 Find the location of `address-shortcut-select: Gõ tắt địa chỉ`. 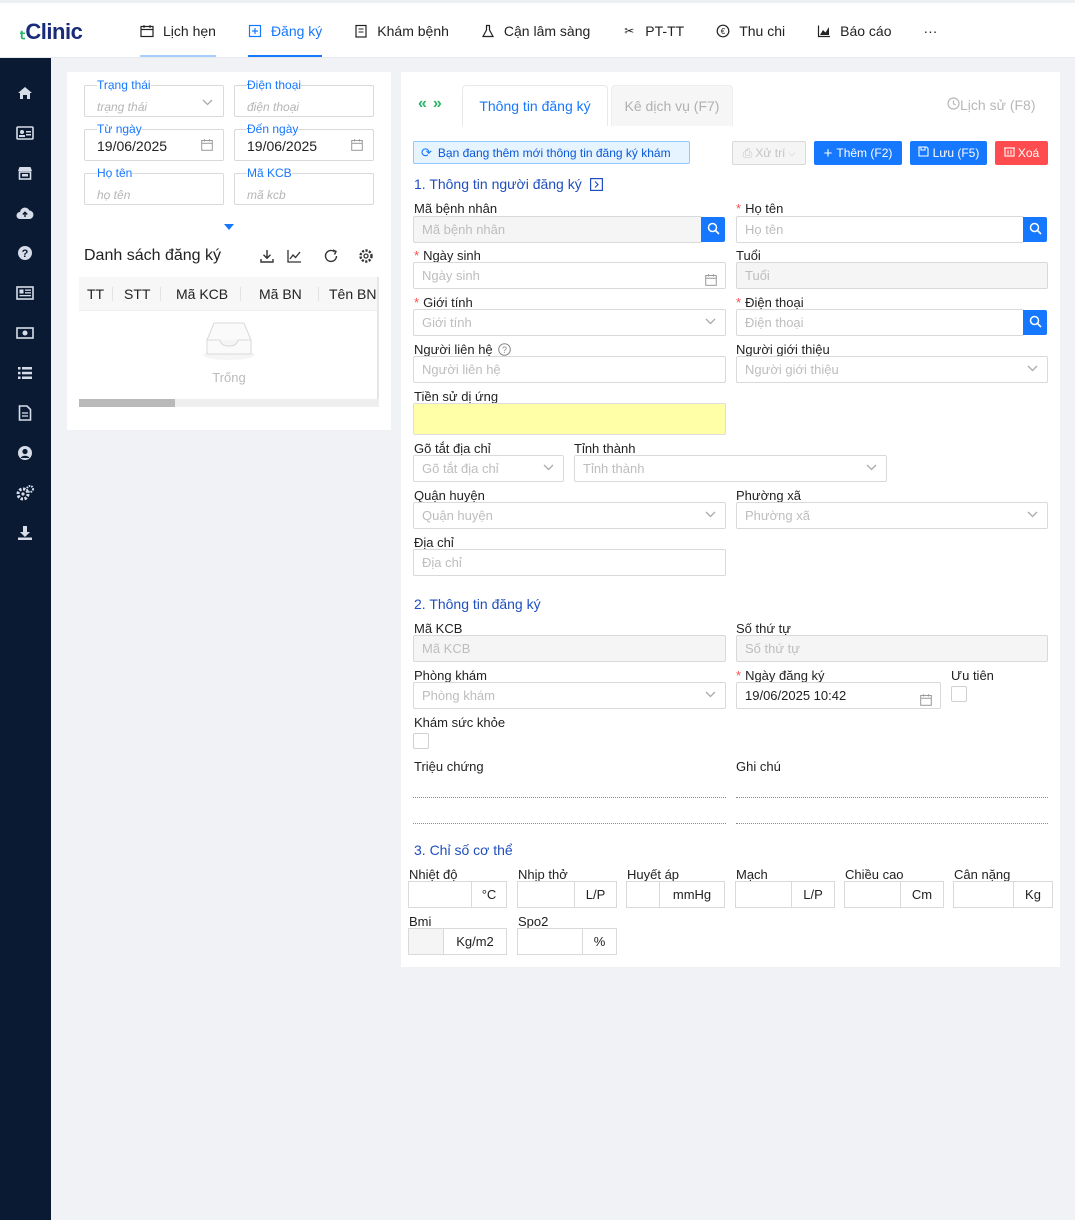

address-shortcut-select: Gõ tắt địa chỉ is located at coordinates (488, 468).